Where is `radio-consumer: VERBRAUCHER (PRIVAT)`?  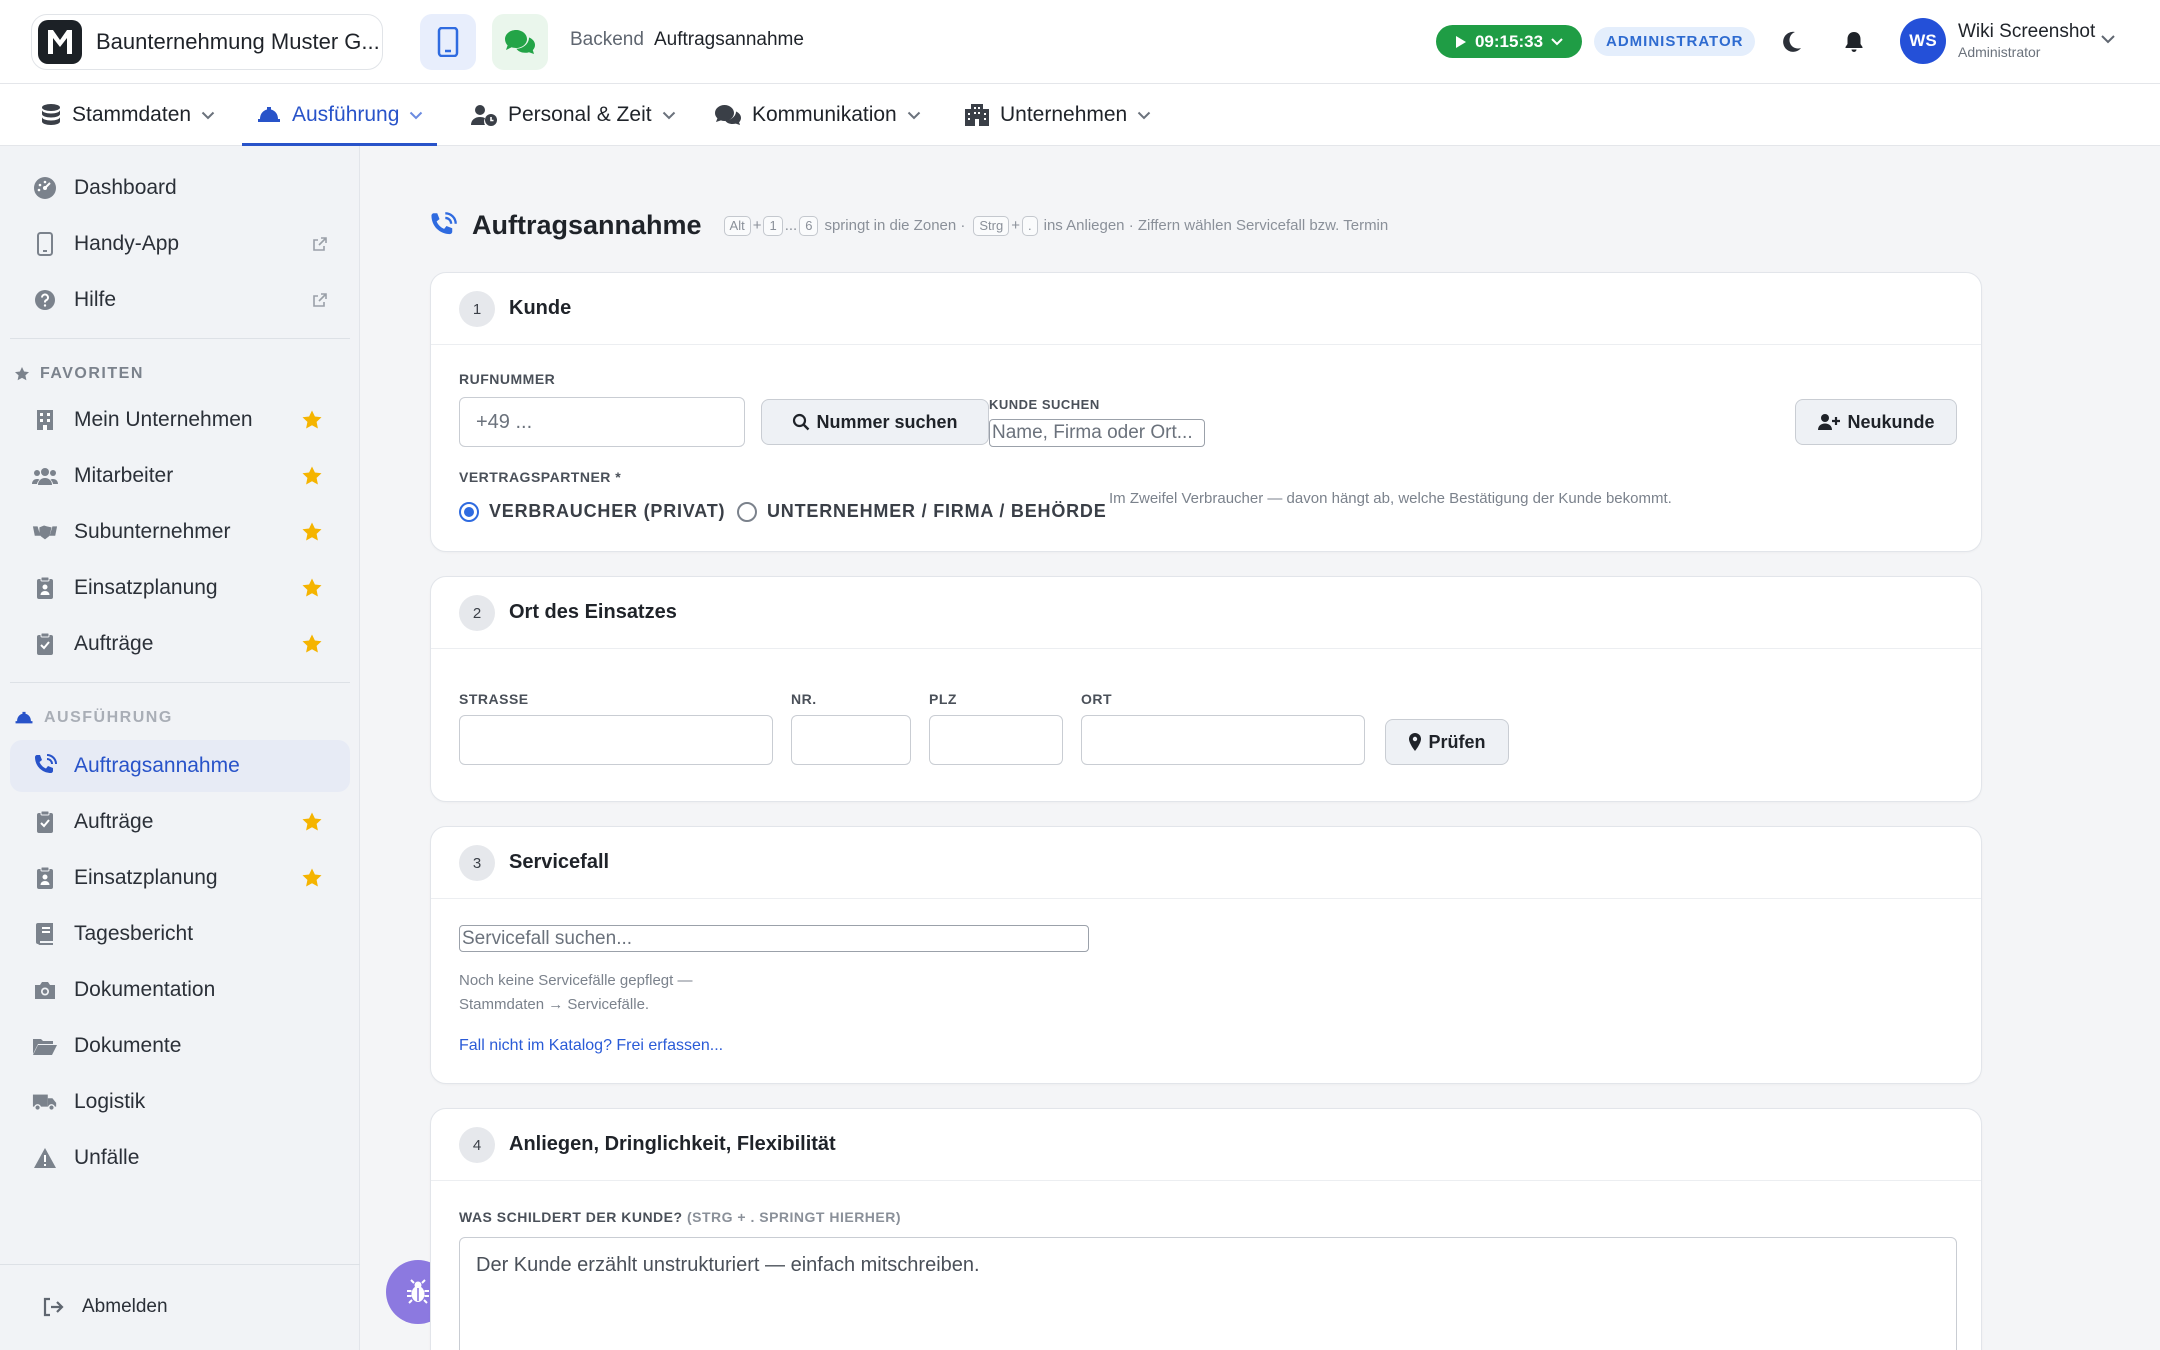 radio-consumer: VERBRAUCHER (PRIVAT) is located at coordinates (592, 511).